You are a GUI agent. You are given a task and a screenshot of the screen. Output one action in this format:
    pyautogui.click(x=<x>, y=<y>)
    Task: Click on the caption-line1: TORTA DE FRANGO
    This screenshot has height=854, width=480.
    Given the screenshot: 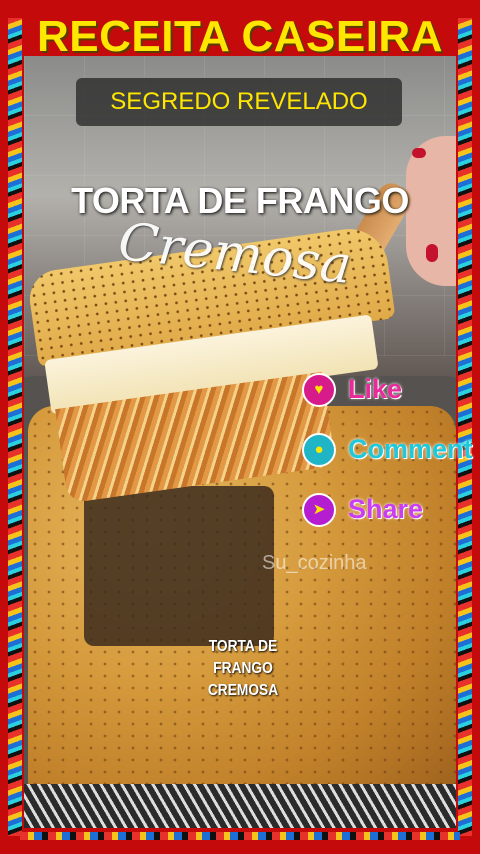 What is the action you would take?
    pyautogui.click(x=243, y=657)
    